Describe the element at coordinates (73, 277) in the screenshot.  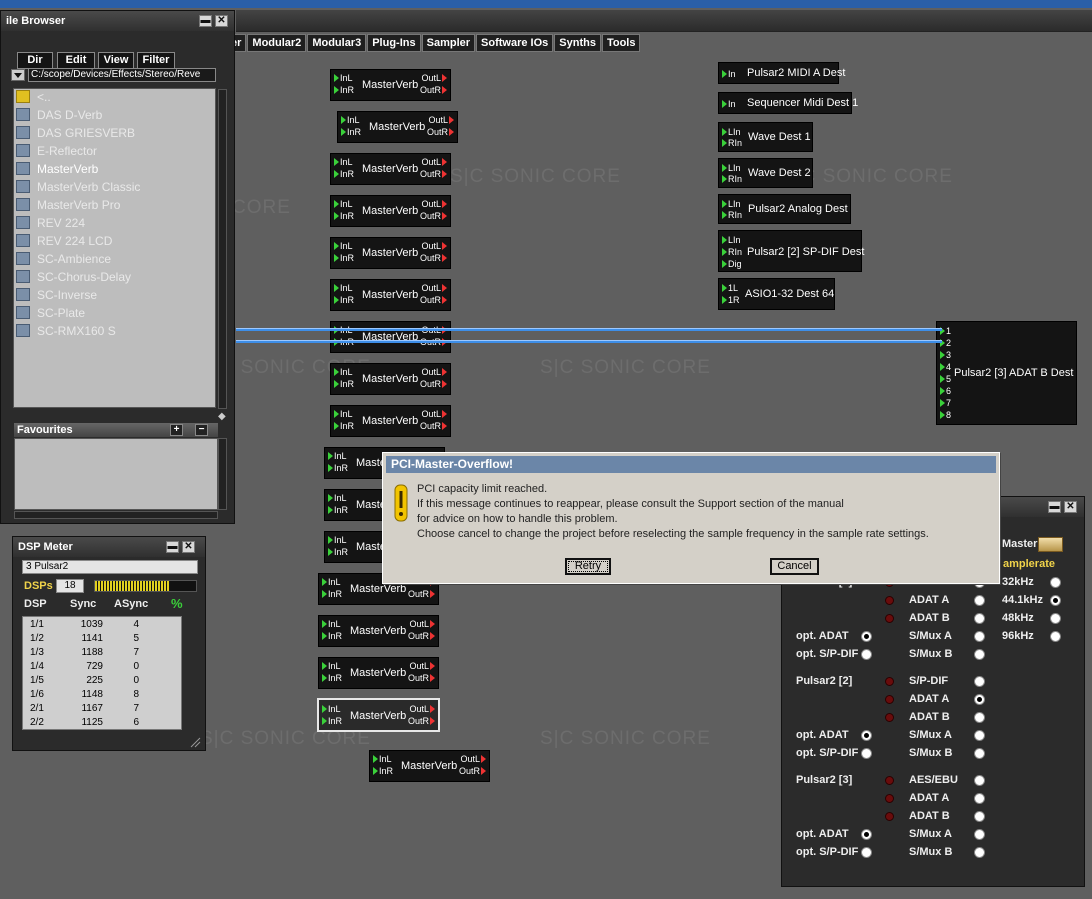
I see `list-item: SC-Chorus-Delay` at that location.